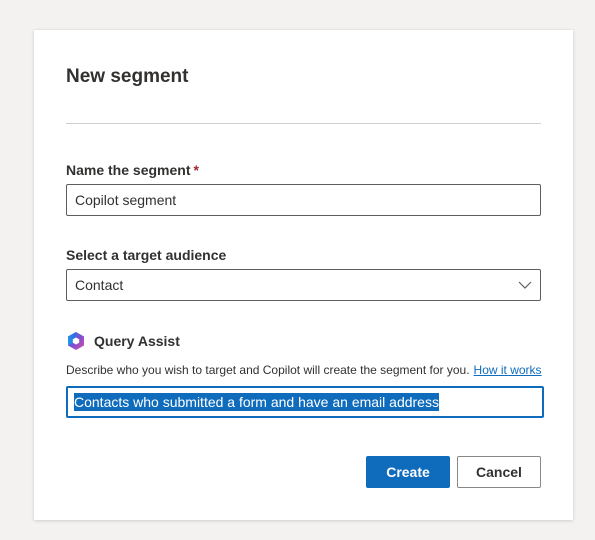  Describe the element at coordinates (196, 170) in the screenshot. I see `required-marker: *` at that location.